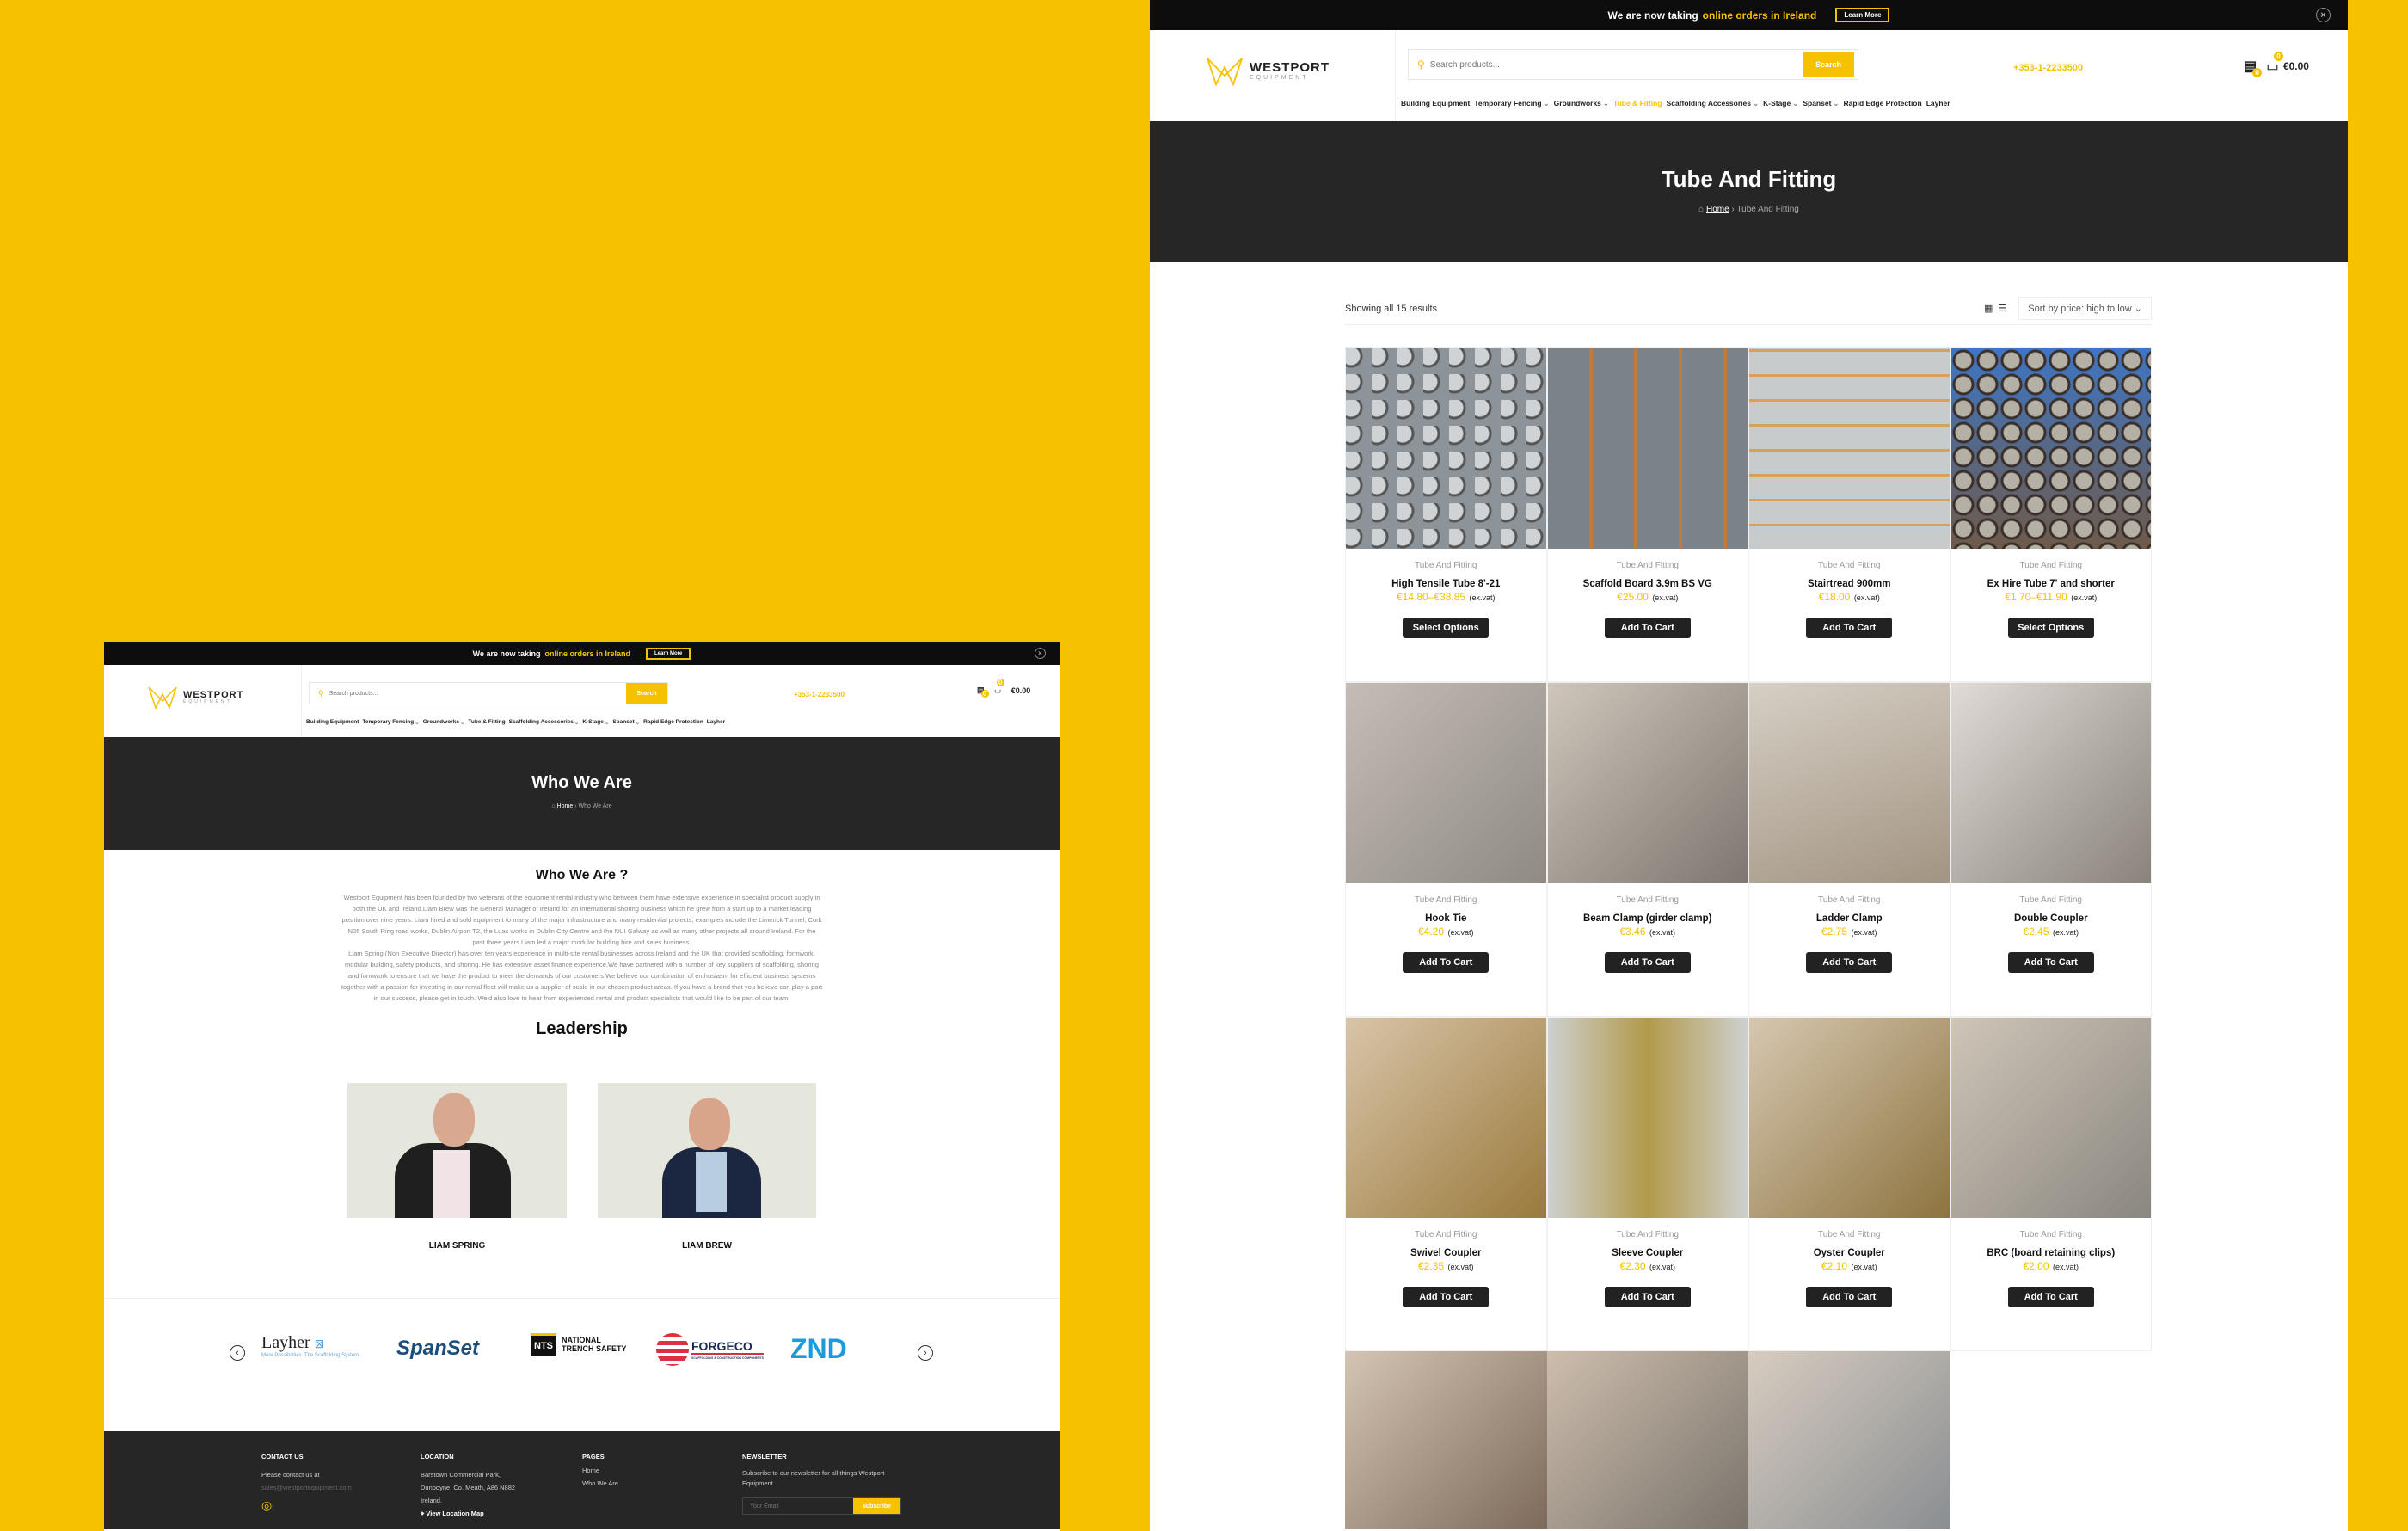 Image resolution: width=2408 pixels, height=1531 pixels. What do you see at coordinates (1989, 308) in the screenshot?
I see `grid-view-icon: ▦` at bounding box center [1989, 308].